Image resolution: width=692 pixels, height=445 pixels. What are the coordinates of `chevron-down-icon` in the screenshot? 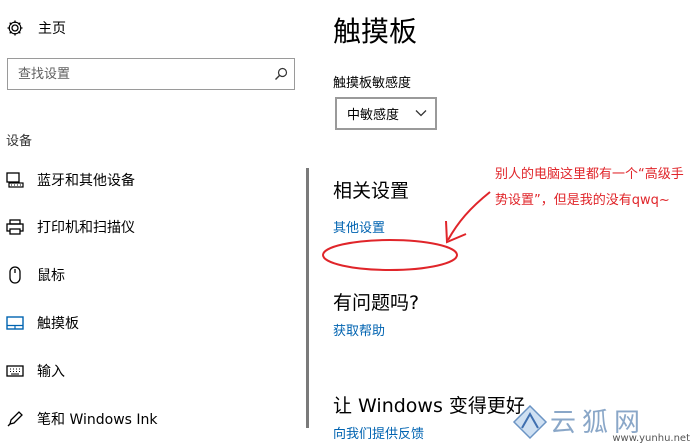 It's located at (421, 113).